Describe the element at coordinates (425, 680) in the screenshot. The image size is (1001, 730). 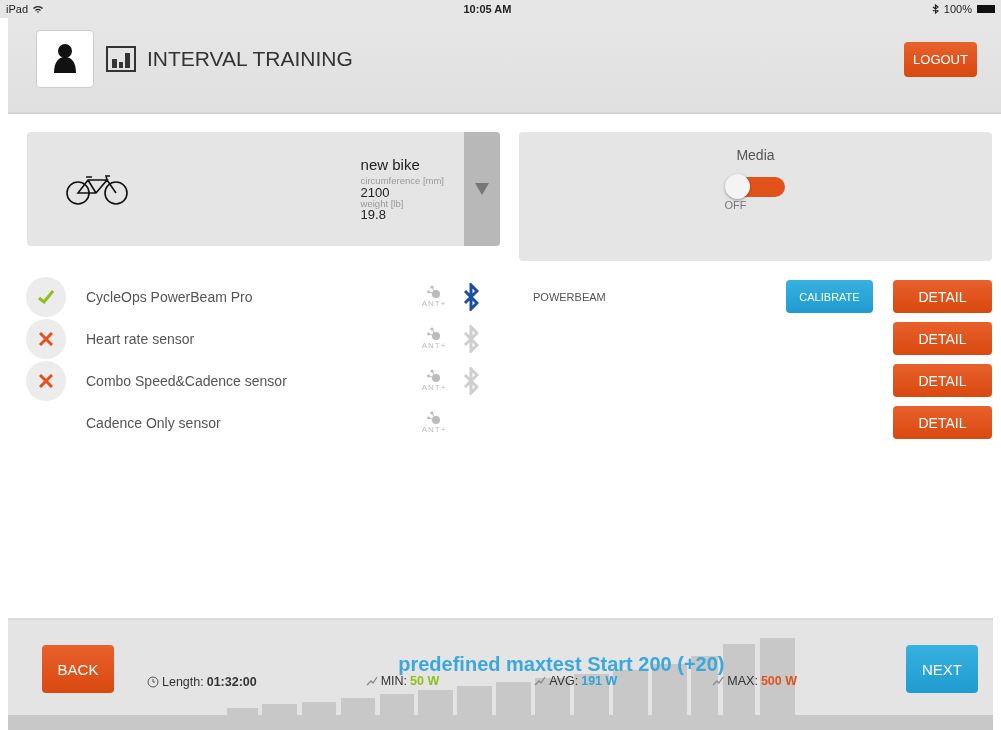
I see `stat-value: 50 W` at that location.